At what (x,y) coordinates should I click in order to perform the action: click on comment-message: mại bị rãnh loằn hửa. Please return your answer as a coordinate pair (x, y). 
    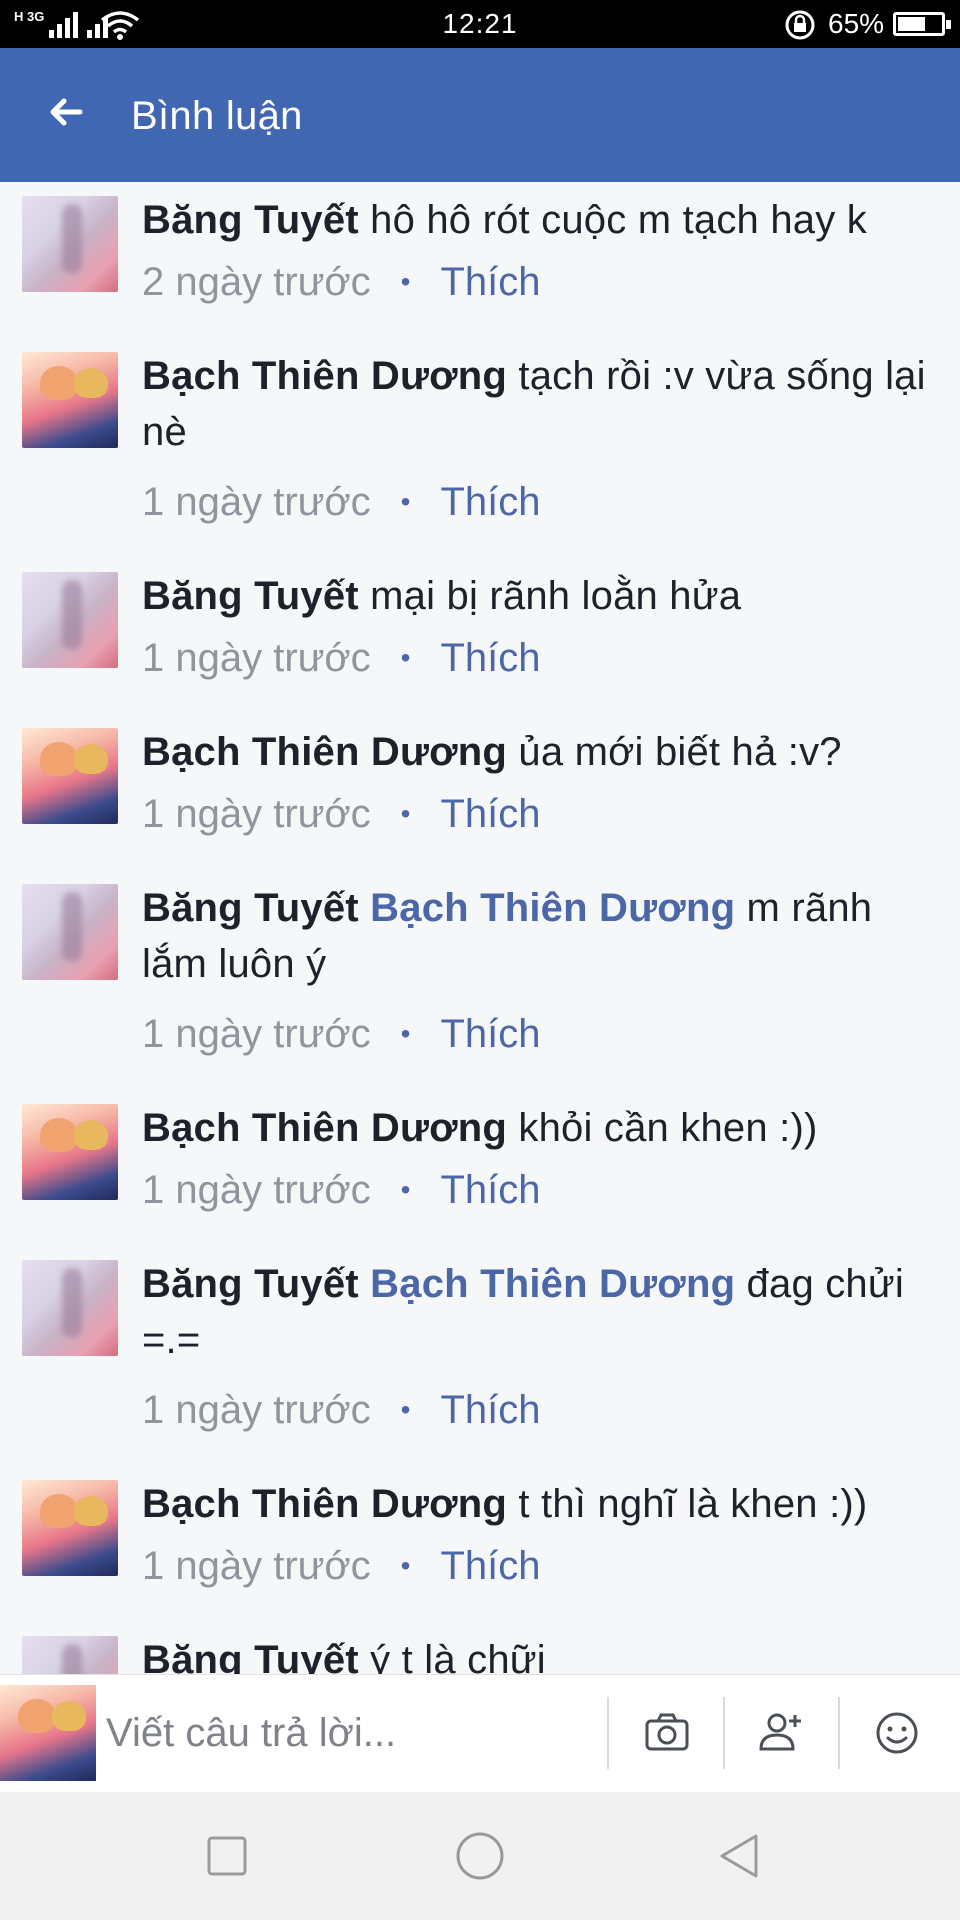
    Looking at the image, I should click on (556, 596).